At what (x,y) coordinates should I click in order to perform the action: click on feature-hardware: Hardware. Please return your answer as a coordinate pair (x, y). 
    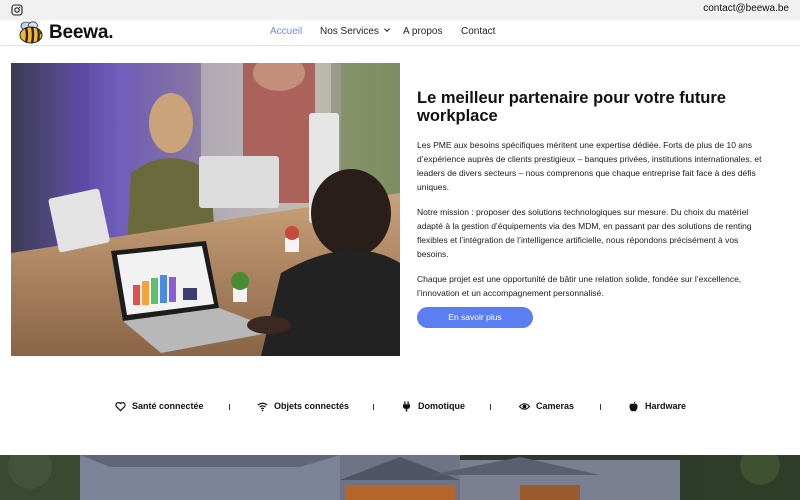
    Looking at the image, I should click on (657, 406).